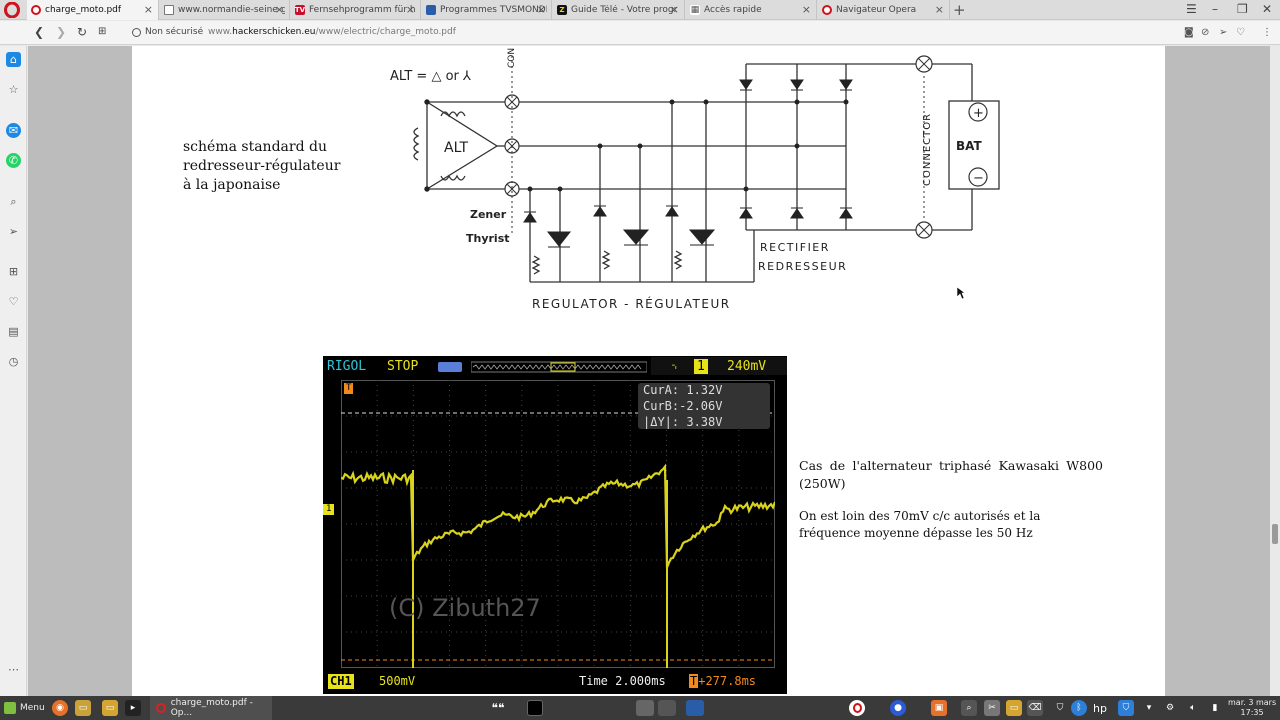 The height and width of the screenshot is (720, 1280). I want to click on forward-button: ❯, so click(61, 32).